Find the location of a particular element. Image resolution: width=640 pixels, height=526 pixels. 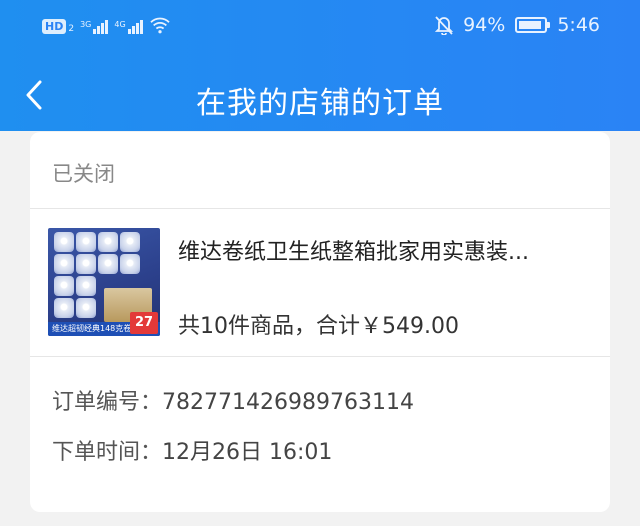

network-3g-label: 3G is located at coordinates (86, 24).